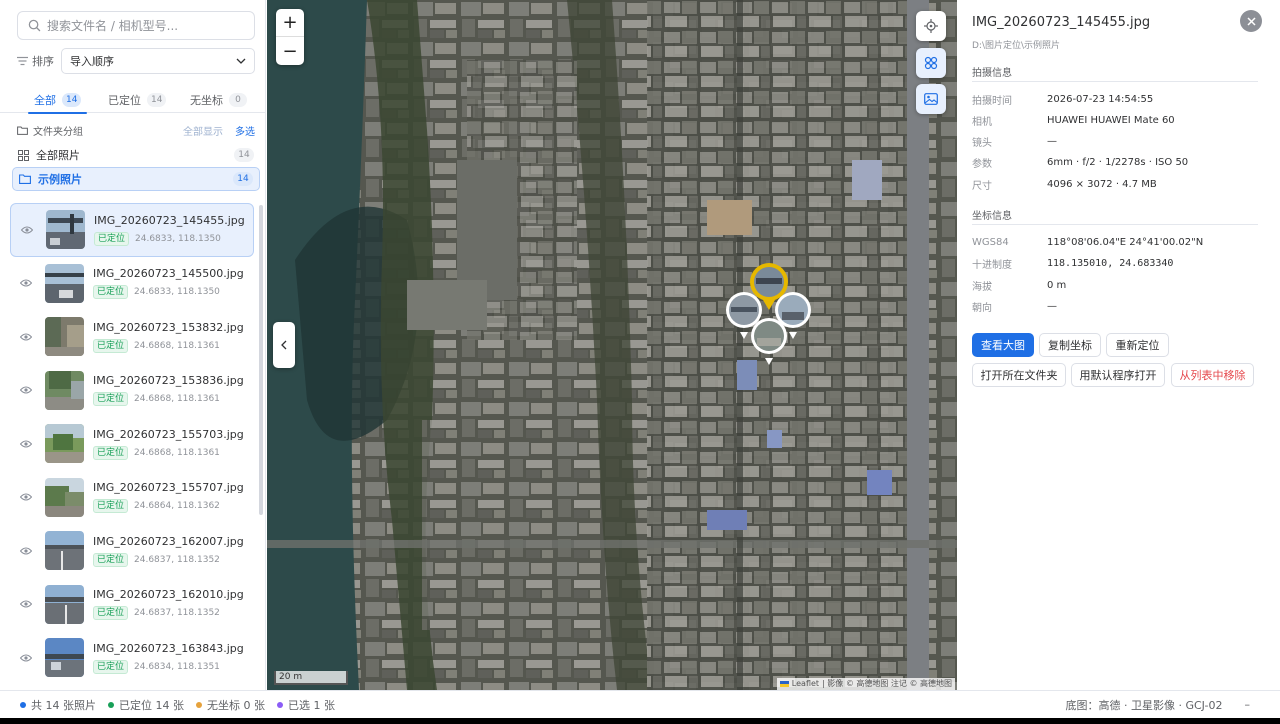  I want to click on photo-filename: IMG_20260723_145500.jpg, so click(168, 274).